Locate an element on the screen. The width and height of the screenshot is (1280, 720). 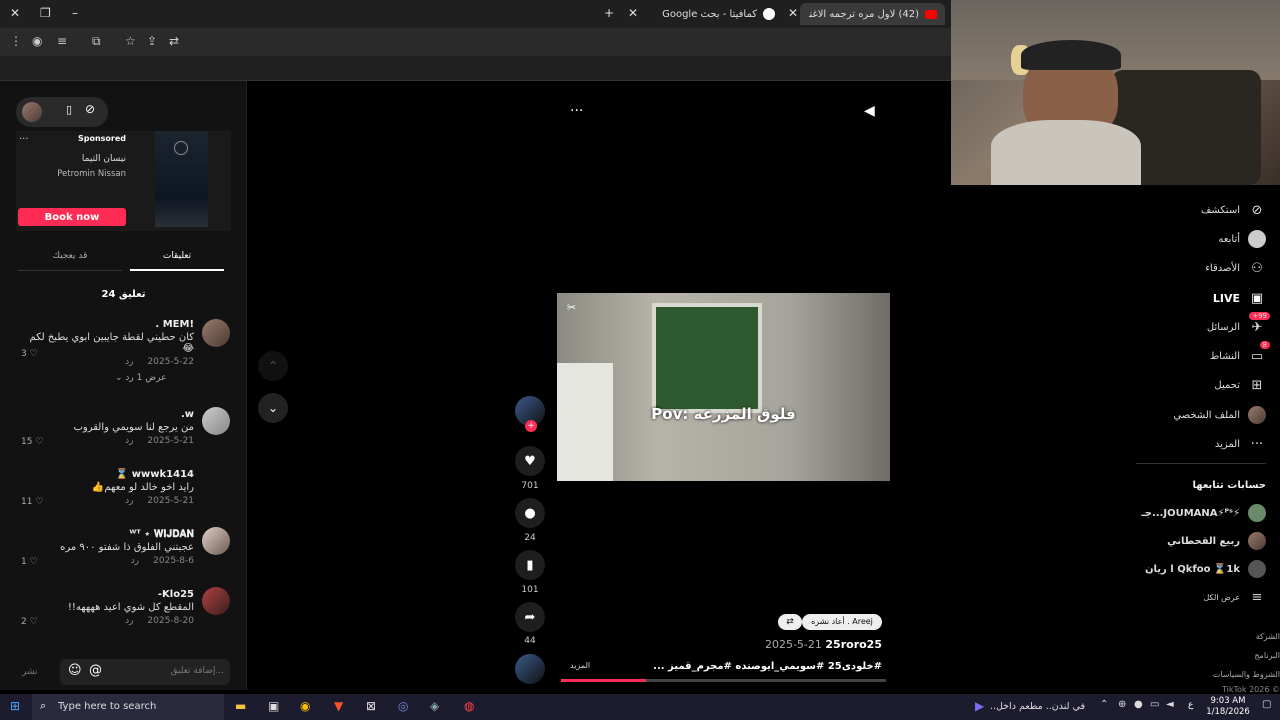
taskbar-clock: 9:03 AM 1/18/2026 is located at coordinates (1228, 707).